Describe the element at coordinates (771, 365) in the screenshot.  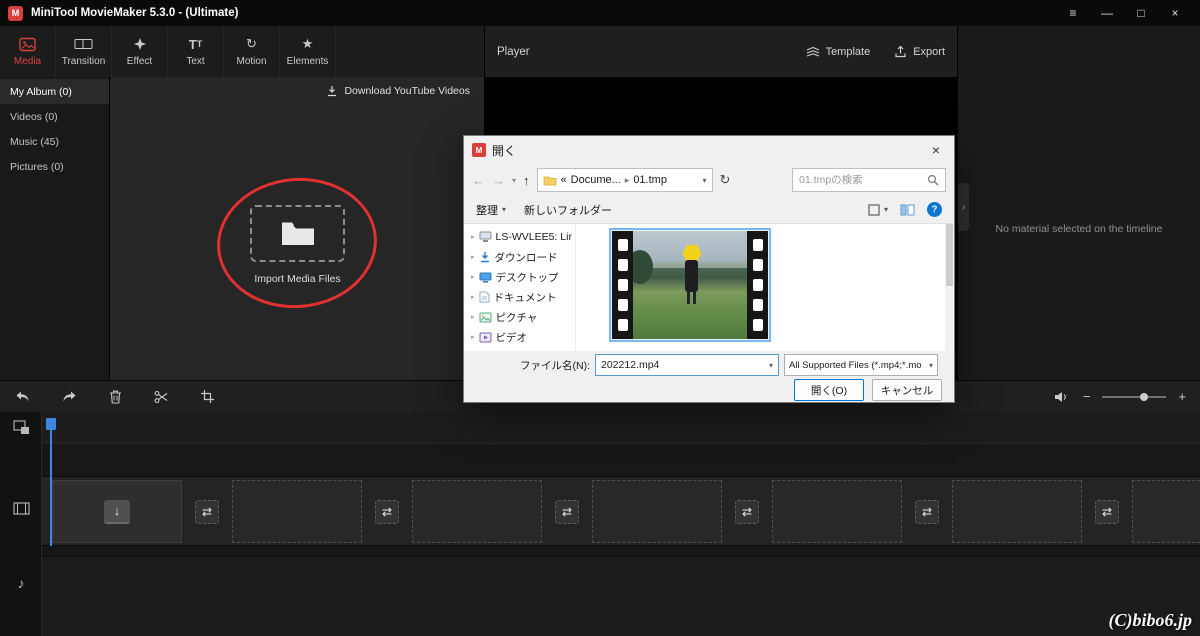
I see `filename-caret-icon: ▾` at that location.